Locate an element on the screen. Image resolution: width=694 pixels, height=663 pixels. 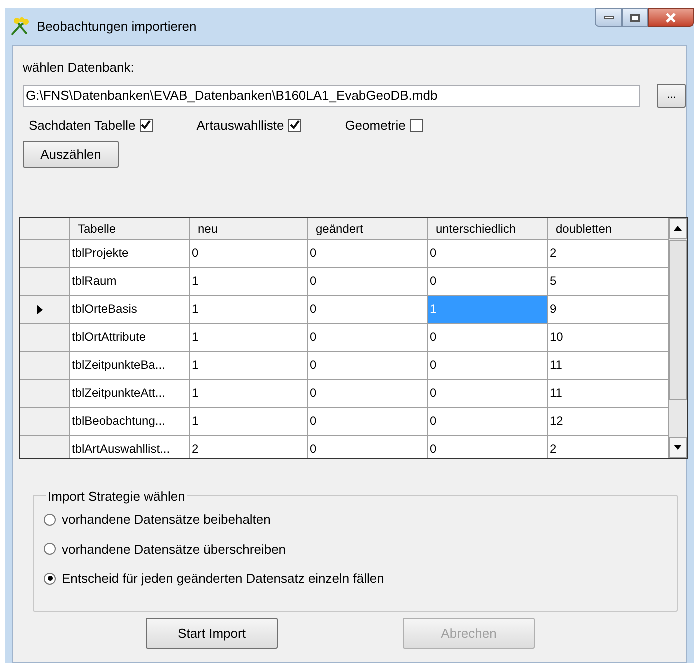
column-header: geändert is located at coordinates (368, 228).